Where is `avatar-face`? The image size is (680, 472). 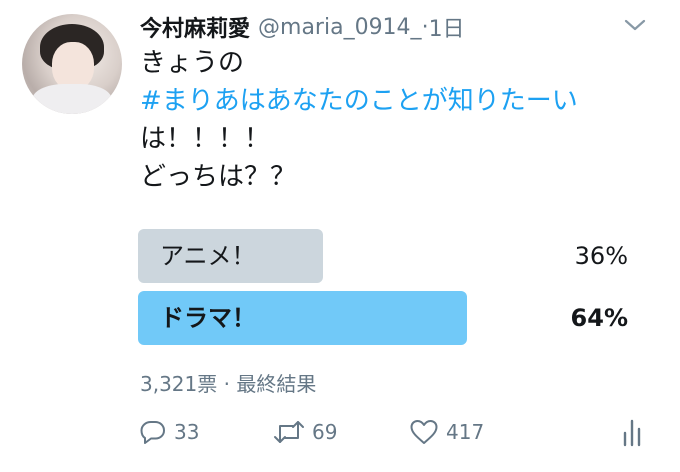
avatar-face is located at coordinates (73, 66).